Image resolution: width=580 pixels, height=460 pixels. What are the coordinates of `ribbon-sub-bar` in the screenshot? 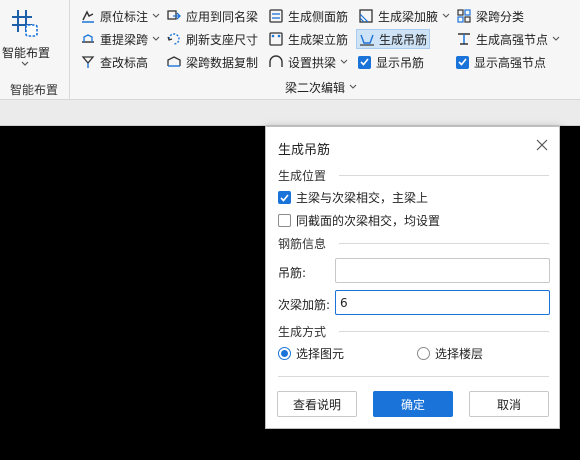 It's located at (290, 113).